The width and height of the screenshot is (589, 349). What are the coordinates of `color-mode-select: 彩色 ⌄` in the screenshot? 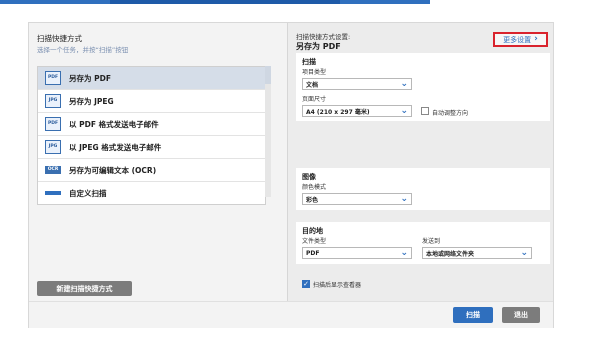 It's located at (357, 199).